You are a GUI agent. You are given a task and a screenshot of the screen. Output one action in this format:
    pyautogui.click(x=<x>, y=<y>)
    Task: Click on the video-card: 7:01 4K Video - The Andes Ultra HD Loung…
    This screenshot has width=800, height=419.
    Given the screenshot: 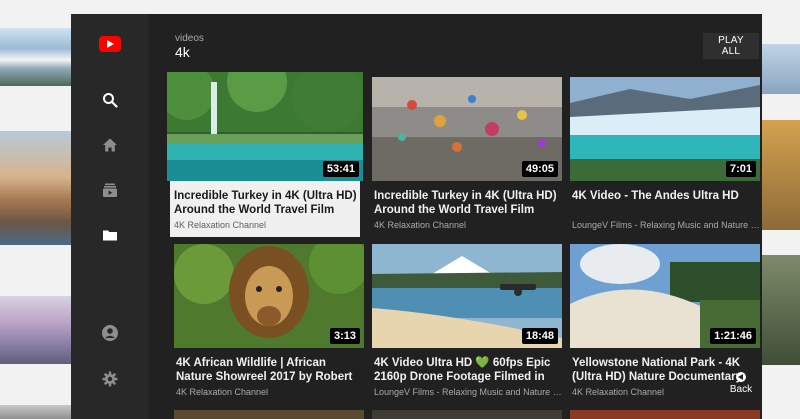 What is the action you would take?
    pyautogui.click(x=665, y=157)
    